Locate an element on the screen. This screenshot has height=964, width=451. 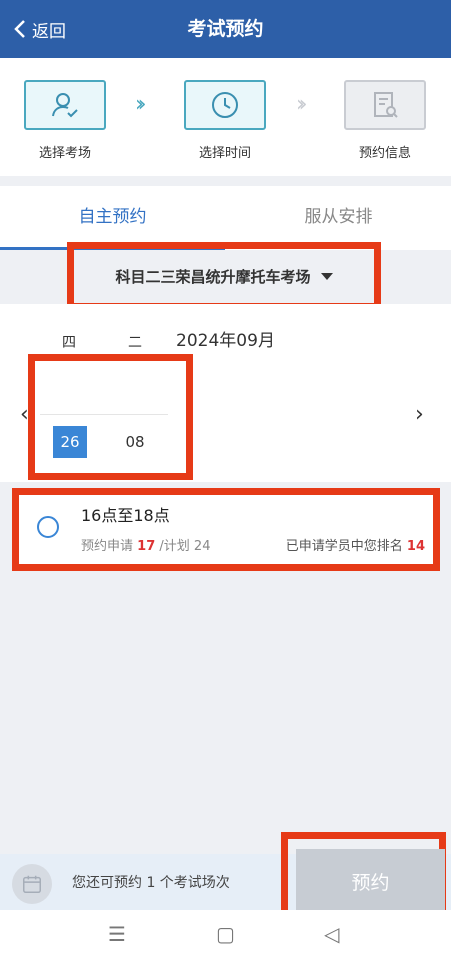
weekday-label: 二 is located at coordinates (135, 343).